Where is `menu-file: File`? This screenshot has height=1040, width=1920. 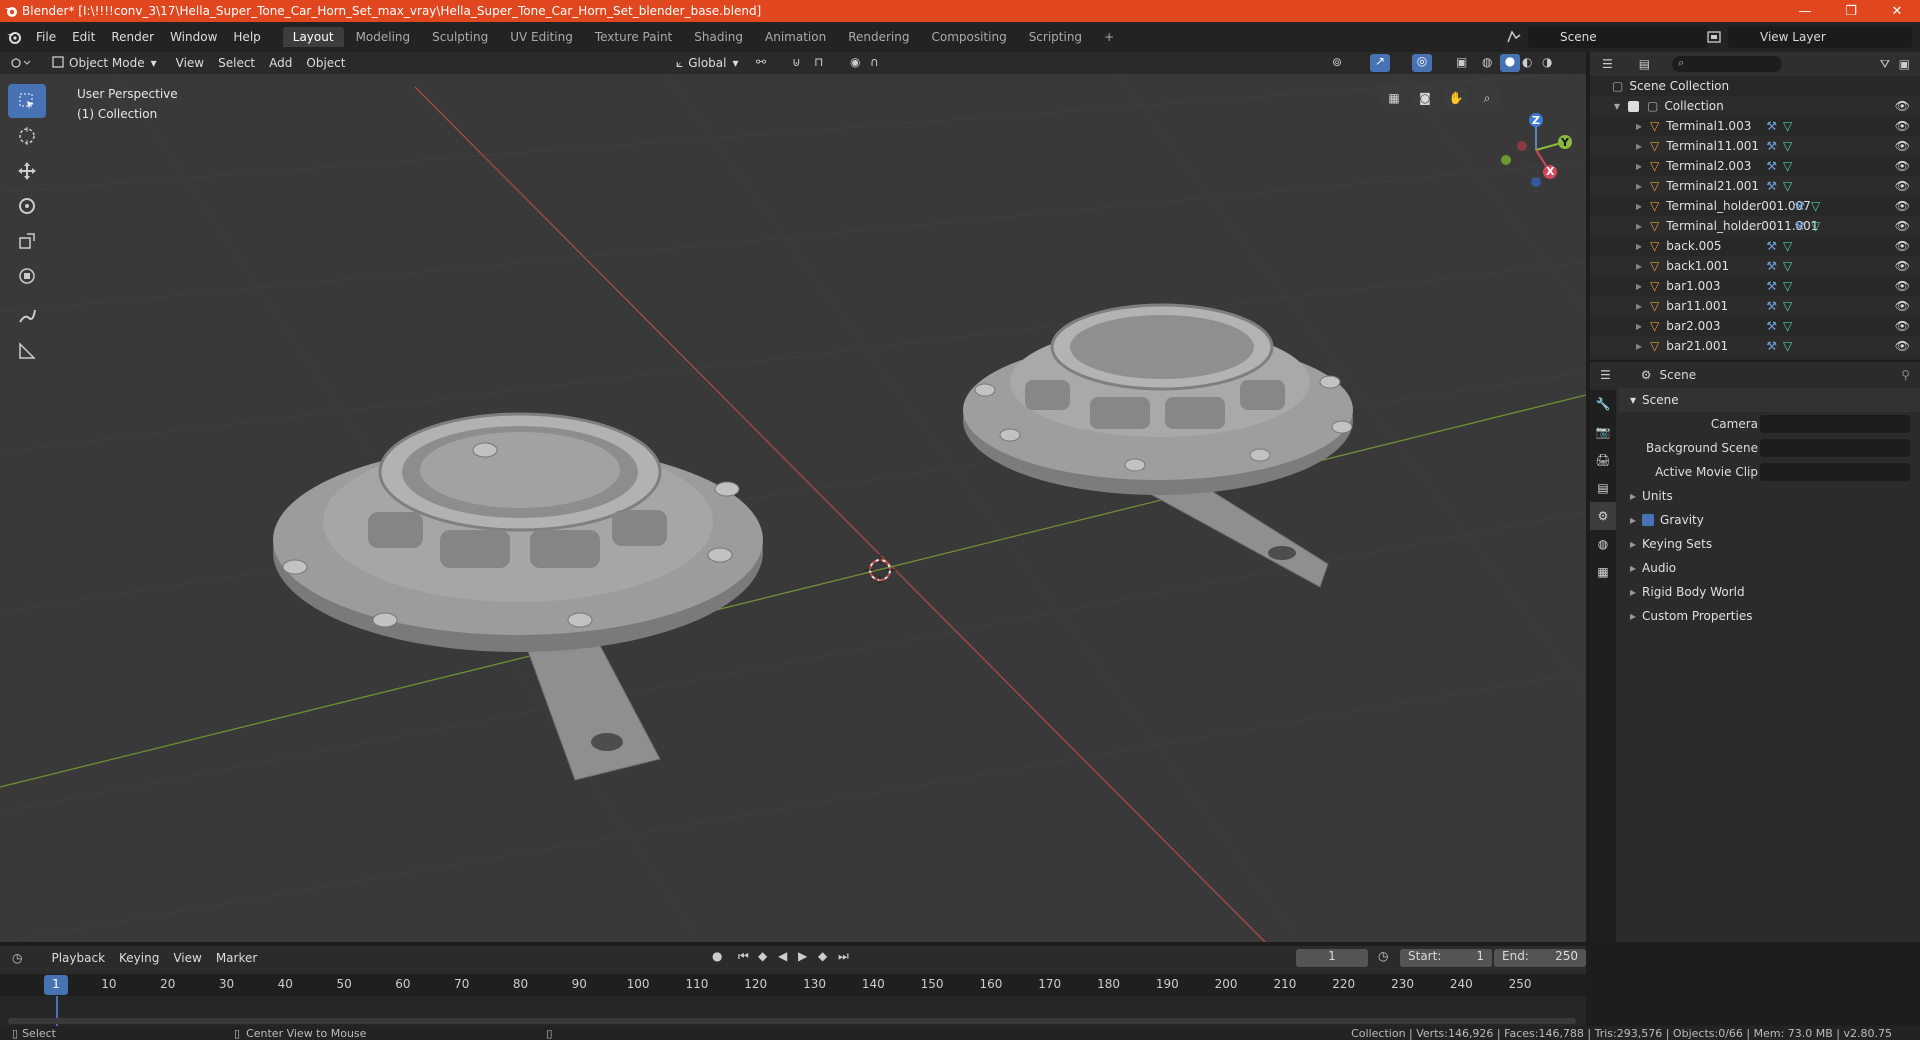
menu-file: File is located at coordinates (46, 37).